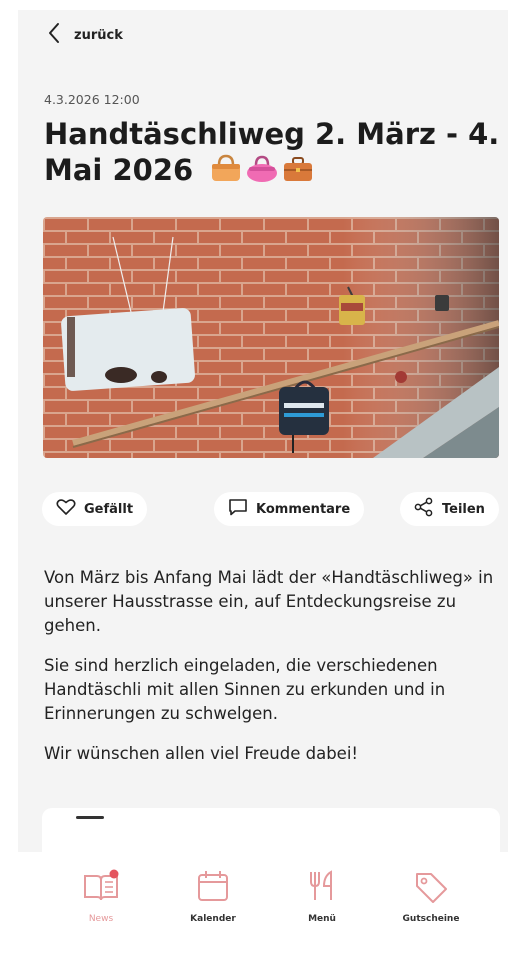 This screenshot has height=962, width=515. What do you see at coordinates (263, 35) in the screenshot?
I see `header-bar: zurück` at bounding box center [263, 35].